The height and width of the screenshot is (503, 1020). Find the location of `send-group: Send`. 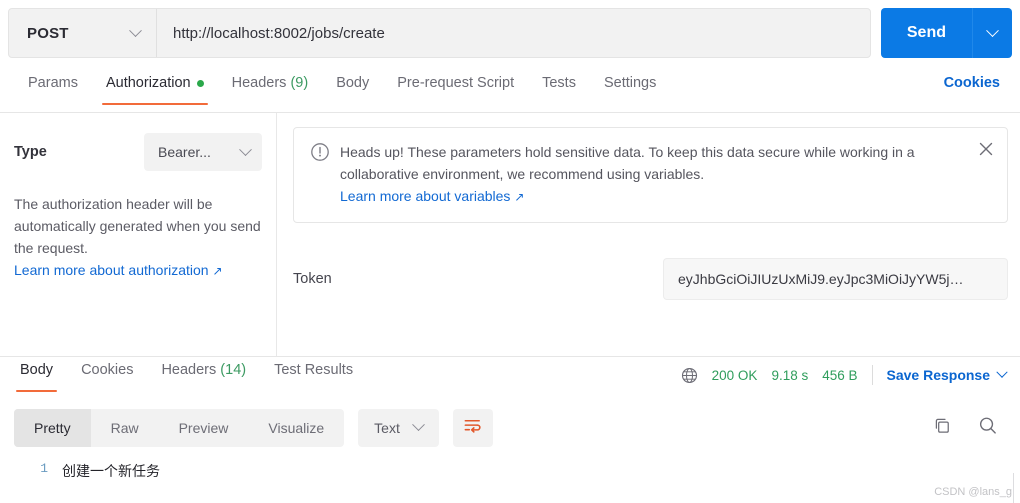

send-group: Send is located at coordinates (946, 33).